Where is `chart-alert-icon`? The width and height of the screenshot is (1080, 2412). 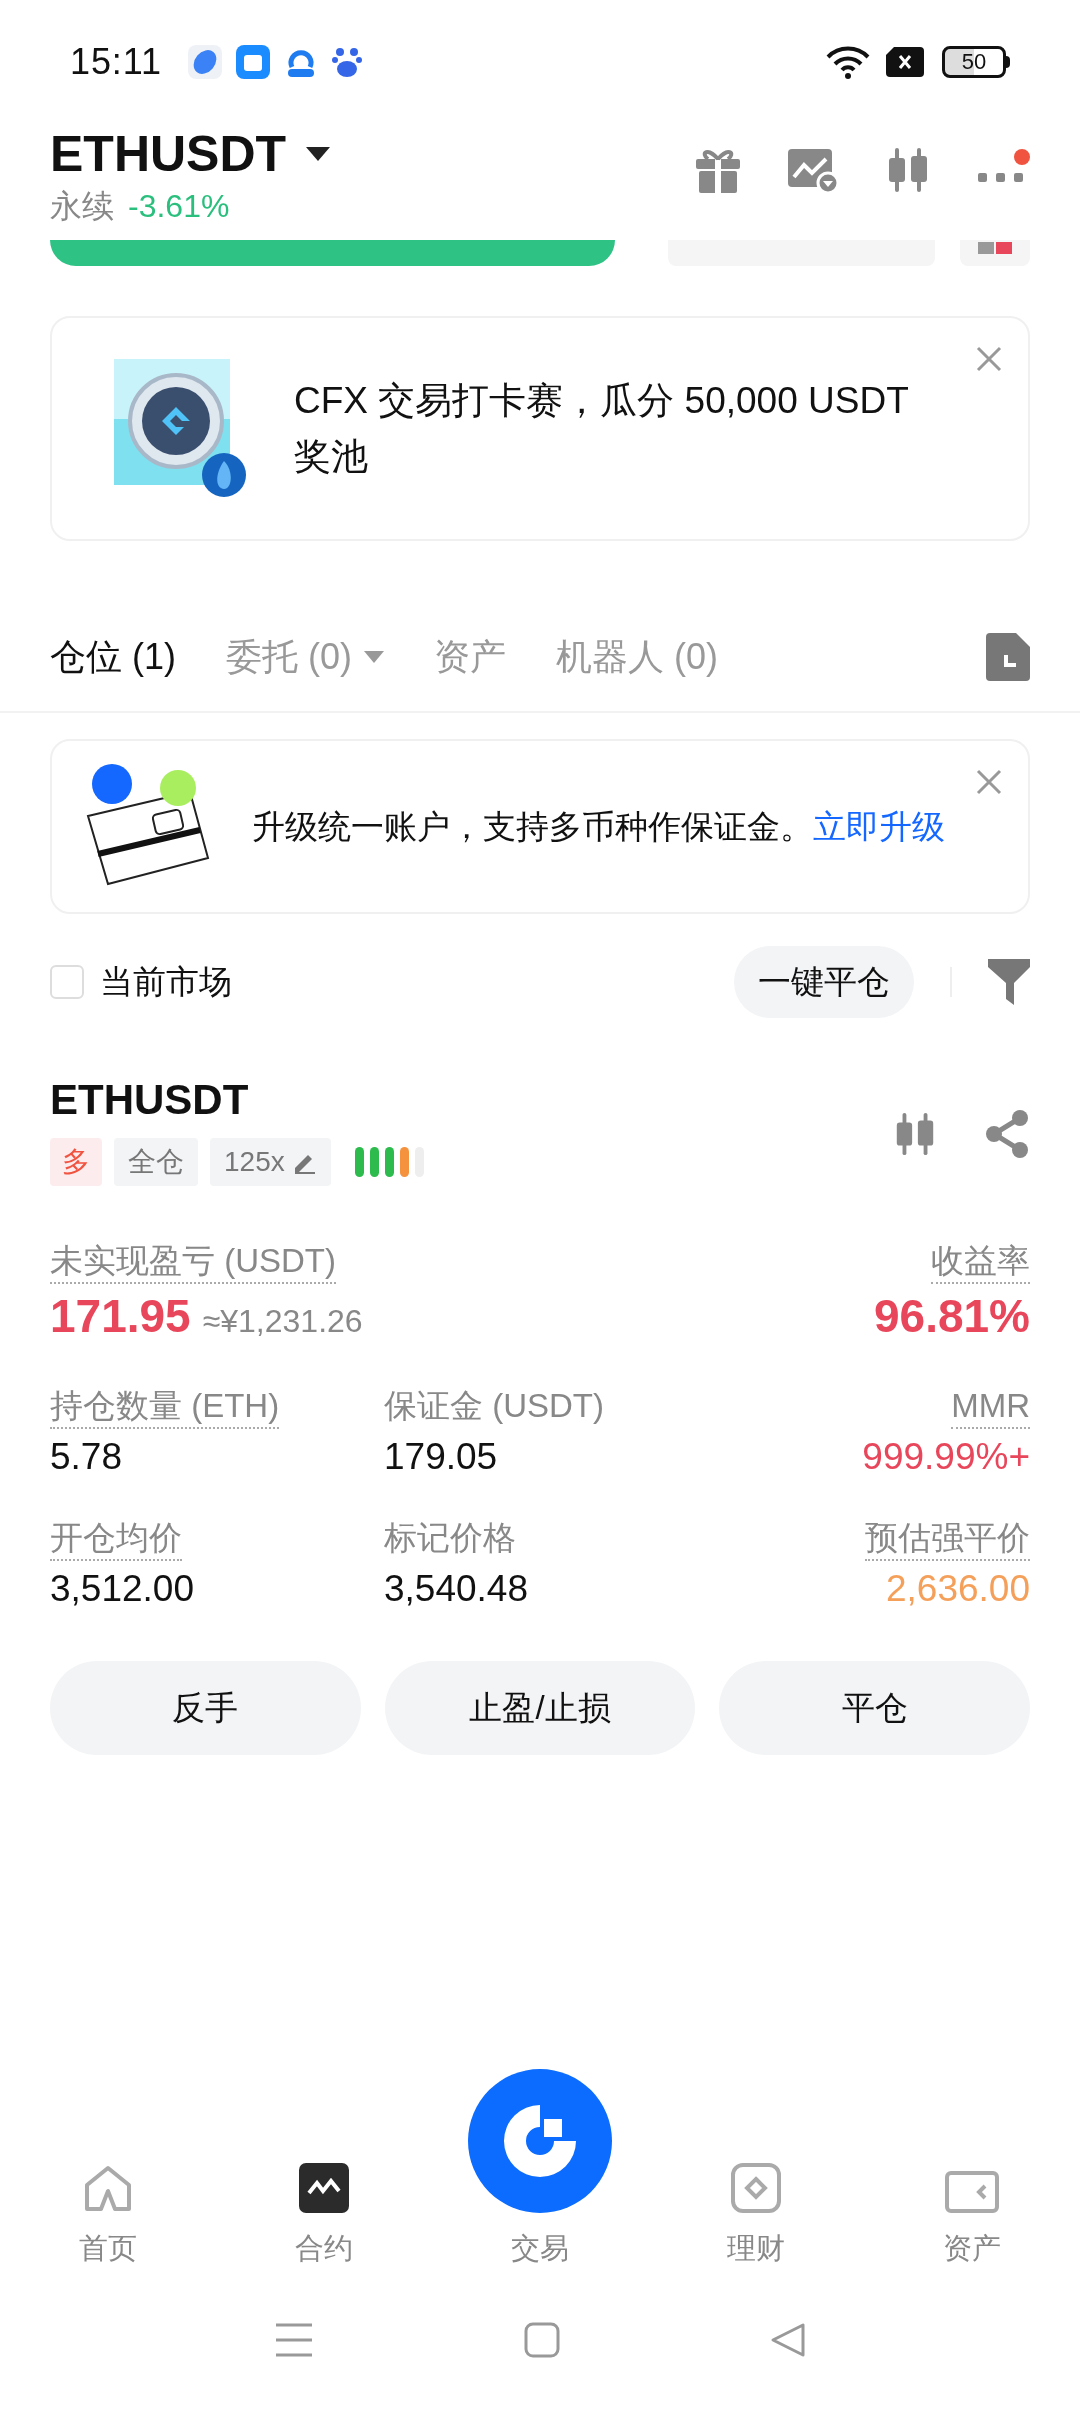 chart-alert-icon is located at coordinates (813, 170).